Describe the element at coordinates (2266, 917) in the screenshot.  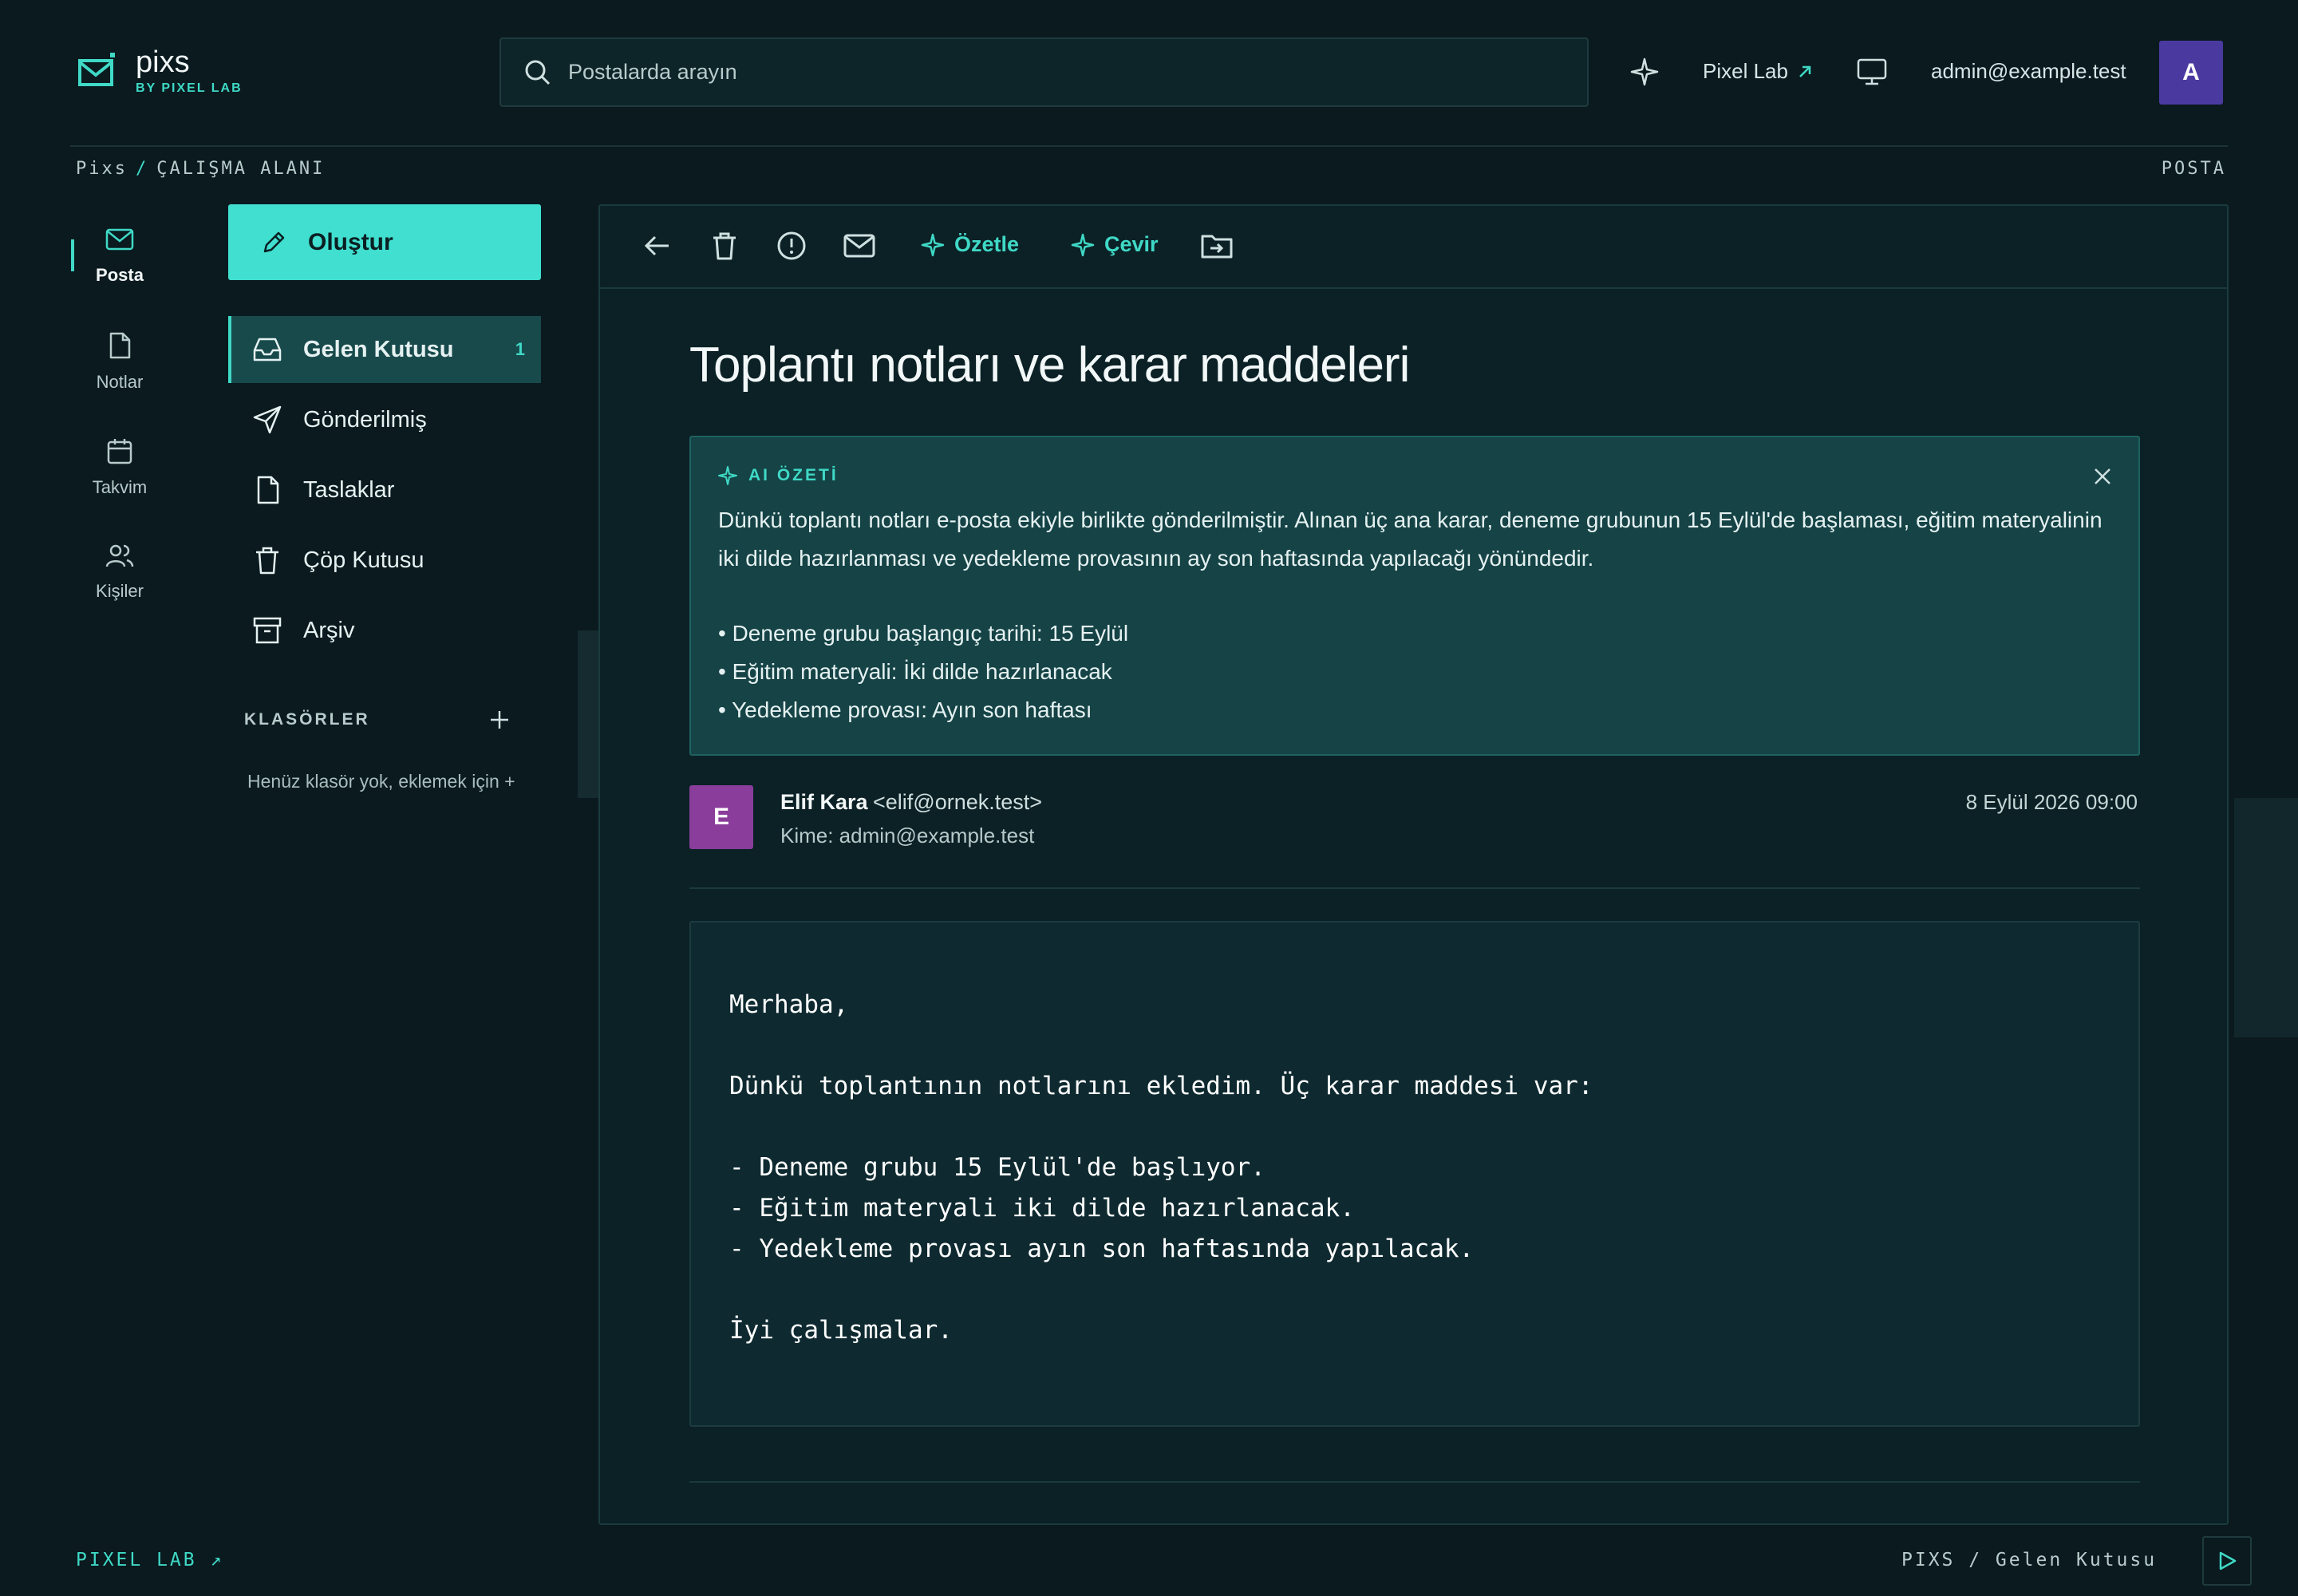
I see `background-decoration` at that location.